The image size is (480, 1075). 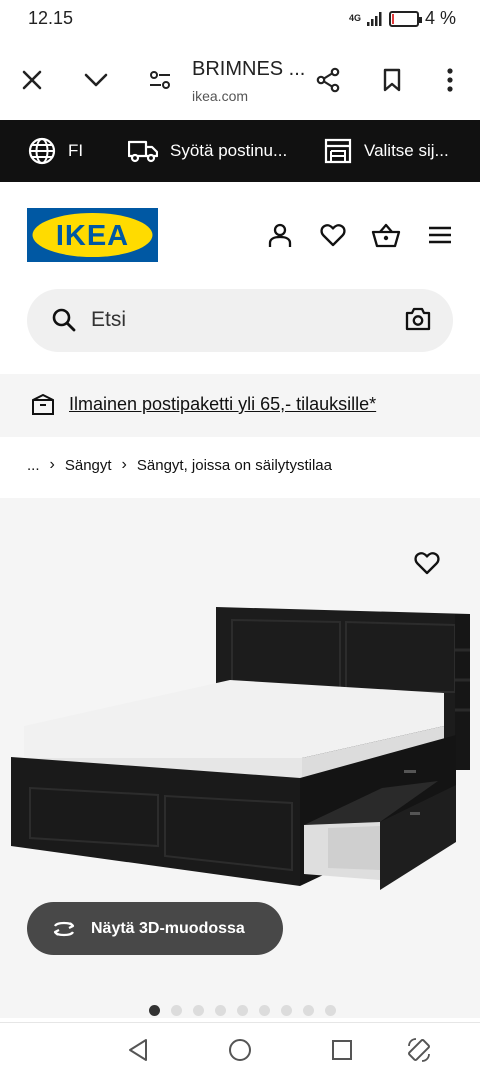 What do you see at coordinates (405, 18) in the screenshot?
I see `battery-icon` at bounding box center [405, 18].